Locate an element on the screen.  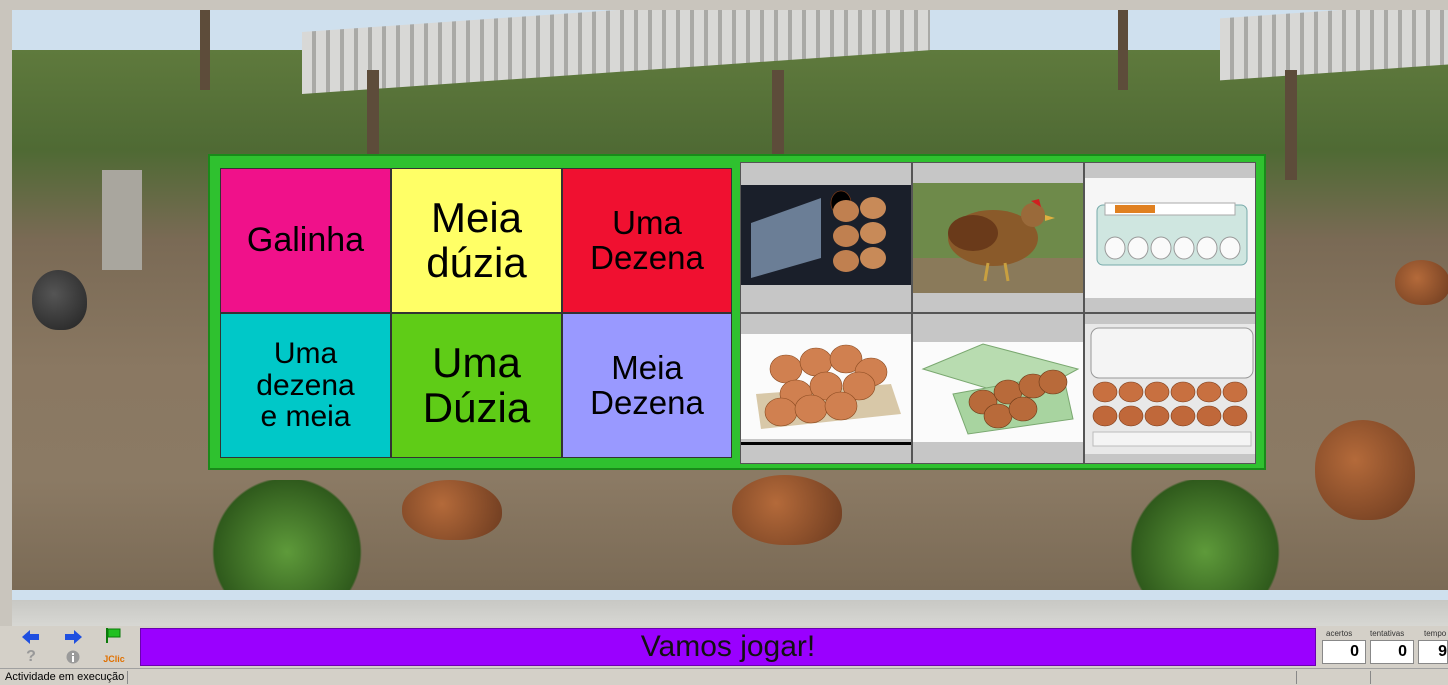
tentativas-value: 0 is located at coordinates (1402, 651).